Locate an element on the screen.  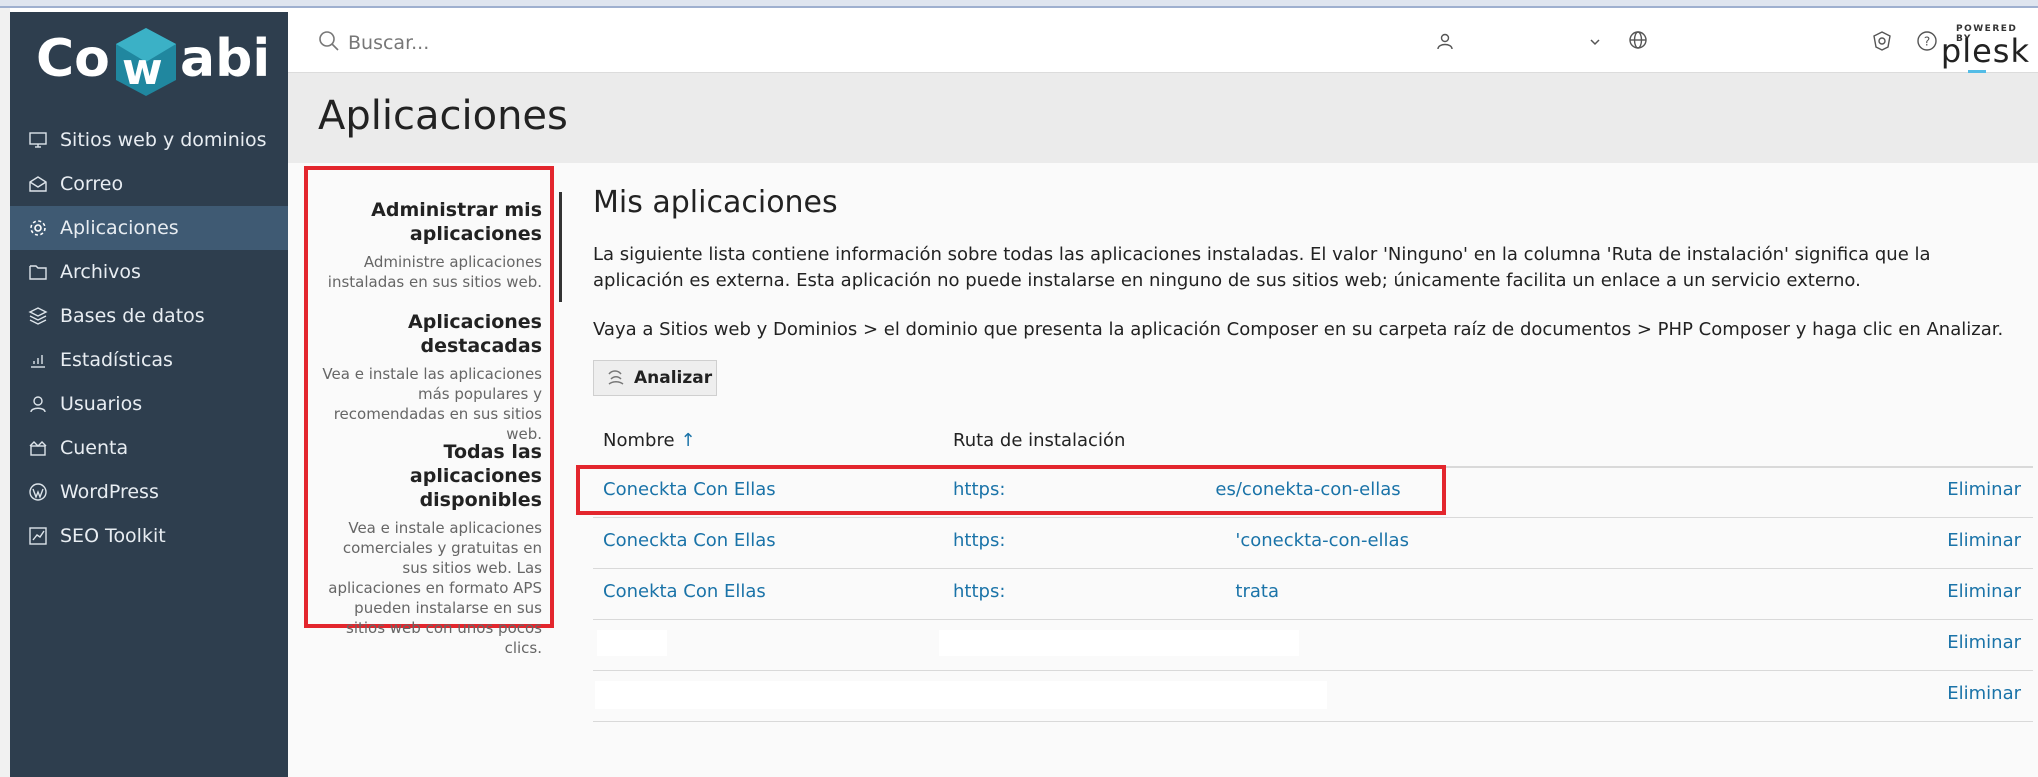
monitor-icon is located at coordinates (38, 140).